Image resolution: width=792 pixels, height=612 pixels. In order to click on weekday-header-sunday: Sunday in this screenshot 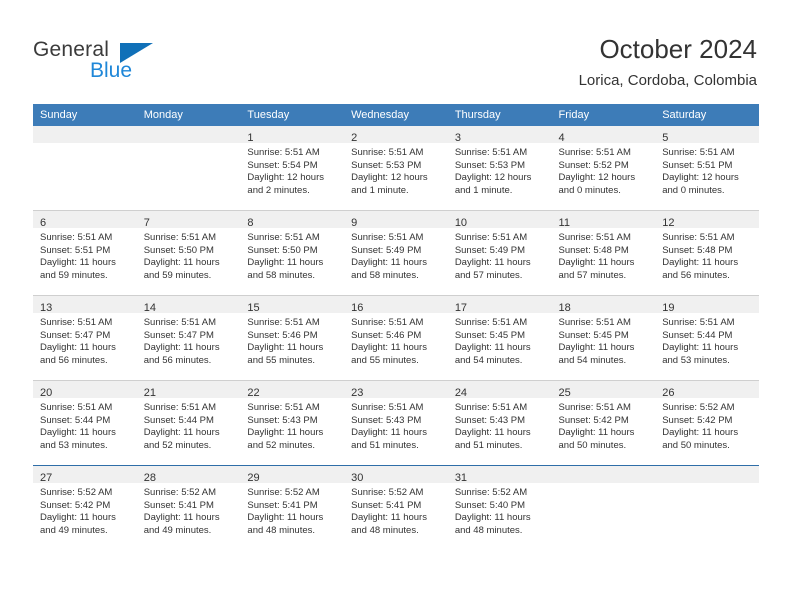, I will do `click(85, 115)`.